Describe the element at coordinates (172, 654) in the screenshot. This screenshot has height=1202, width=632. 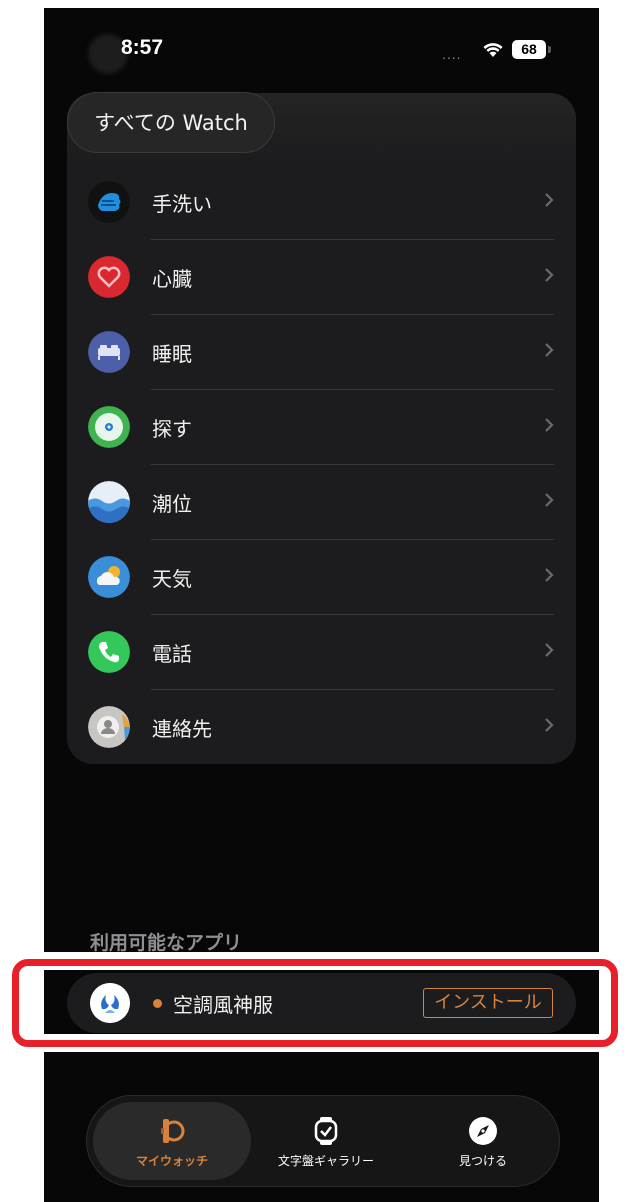
I see `list-item-label: 電話` at that location.